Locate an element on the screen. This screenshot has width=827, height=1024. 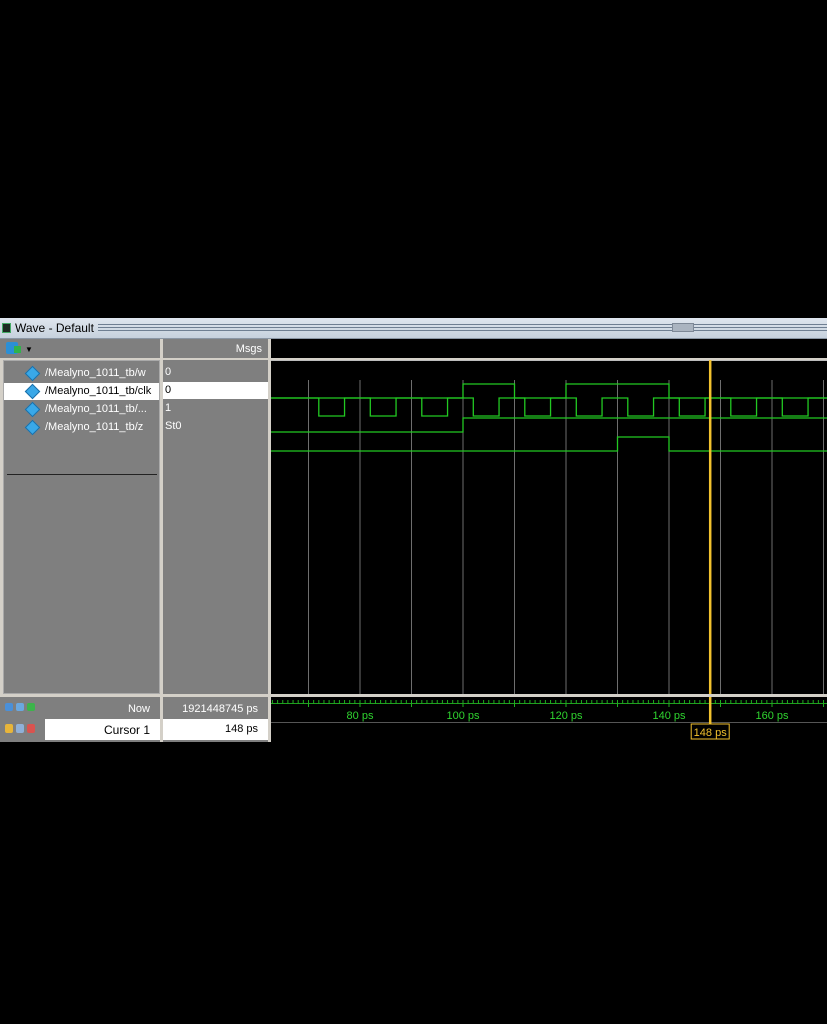
timeline-canvas: 80 ps 100 ps 120 ps 140 ps 160 ps 148 ps is located at coordinates (549, 719).